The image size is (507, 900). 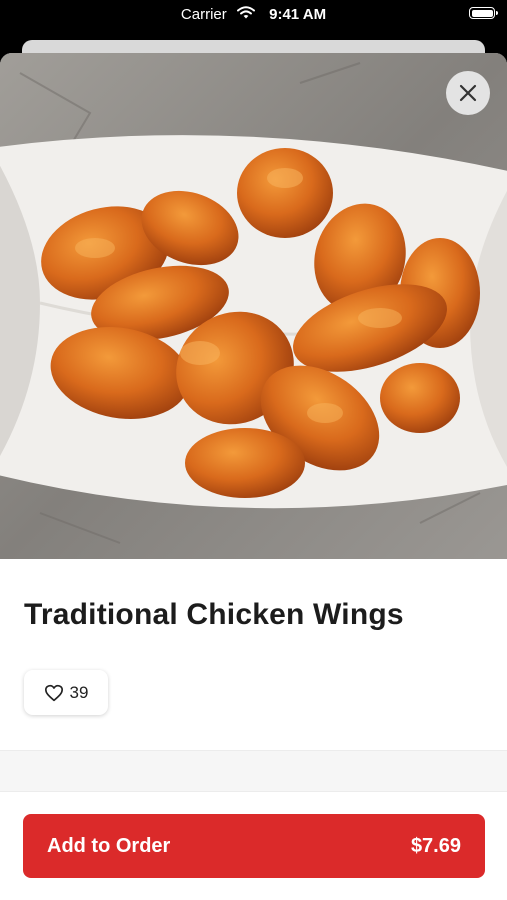 What do you see at coordinates (298, 14) in the screenshot?
I see `status-time: 9:41 AM` at bounding box center [298, 14].